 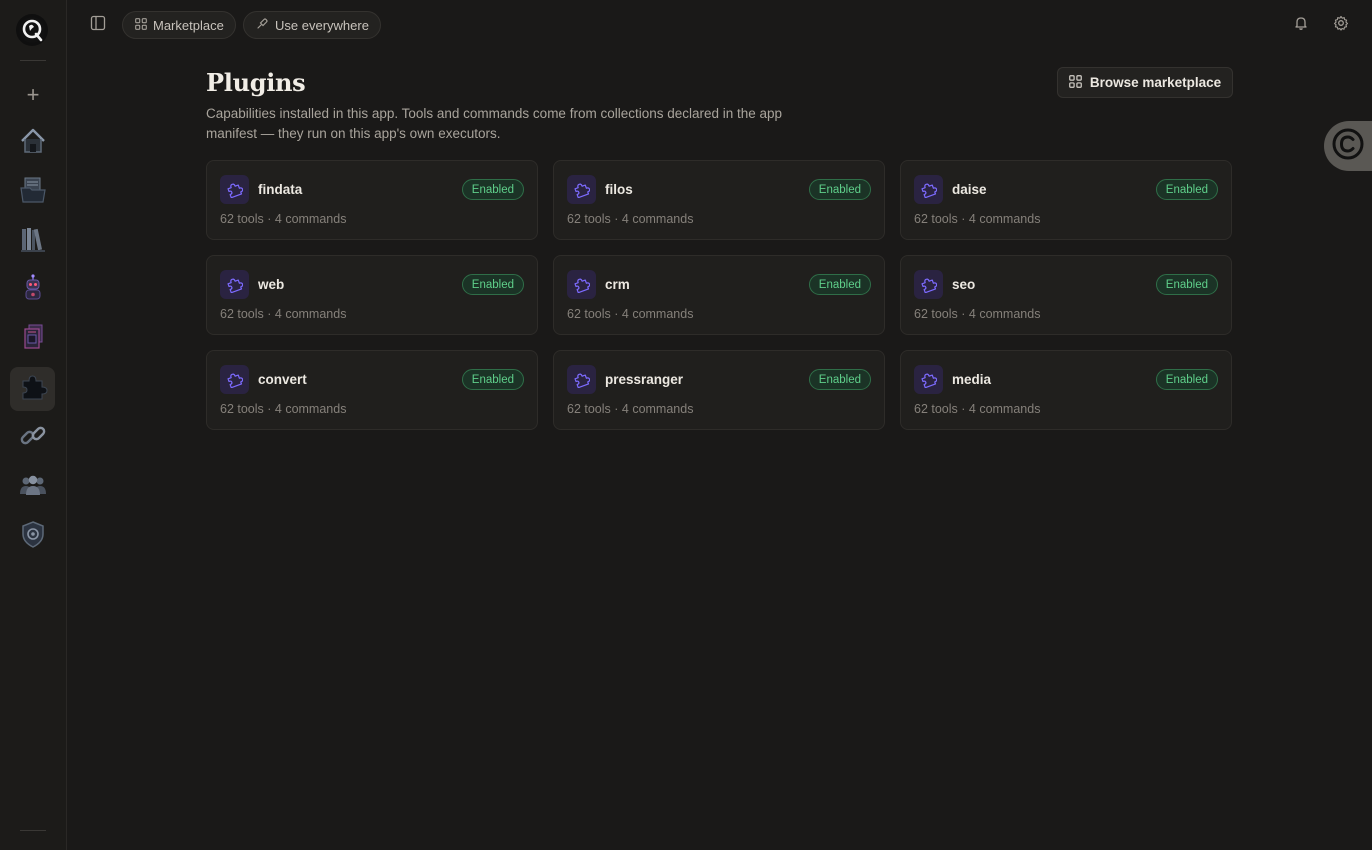 I want to click on page-title: Plugins, so click(x=256, y=82).